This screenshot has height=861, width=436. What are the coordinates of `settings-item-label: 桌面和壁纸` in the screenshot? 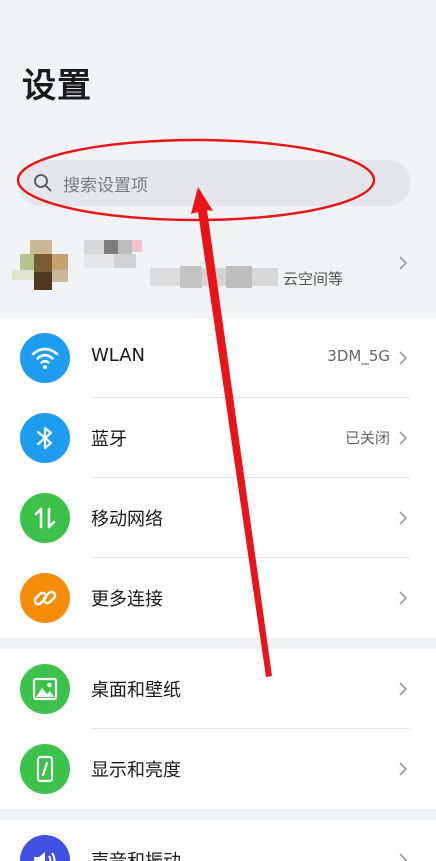 It's located at (136, 690).